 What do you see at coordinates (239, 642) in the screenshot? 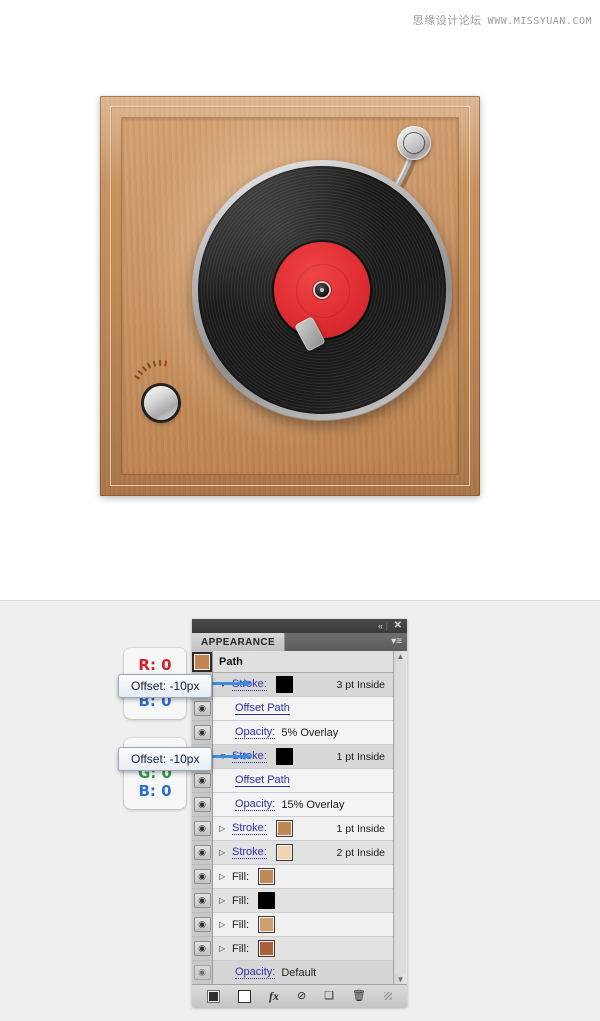
I see `tab-appearance: APPEARANCE` at bounding box center [239, 642].